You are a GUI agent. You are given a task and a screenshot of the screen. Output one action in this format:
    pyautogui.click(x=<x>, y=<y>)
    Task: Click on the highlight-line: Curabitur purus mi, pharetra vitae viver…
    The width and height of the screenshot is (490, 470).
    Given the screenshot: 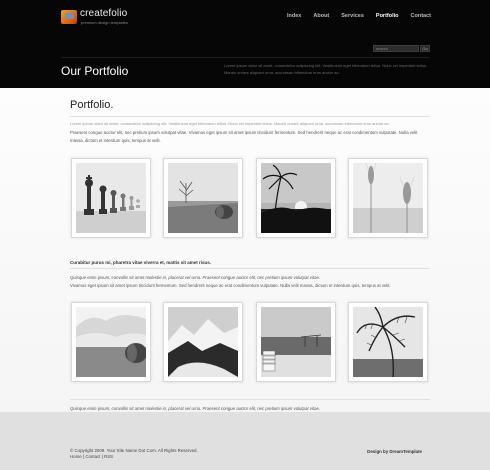 What is the action you would take?
    pyautogui.click(x=141, y=262)
    